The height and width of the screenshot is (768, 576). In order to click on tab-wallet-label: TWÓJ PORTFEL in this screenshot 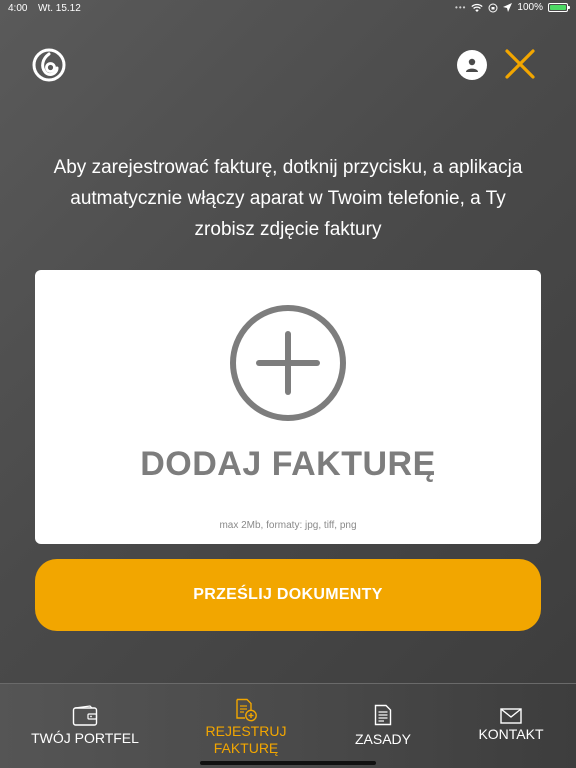, I will do `click(85, 738)`.